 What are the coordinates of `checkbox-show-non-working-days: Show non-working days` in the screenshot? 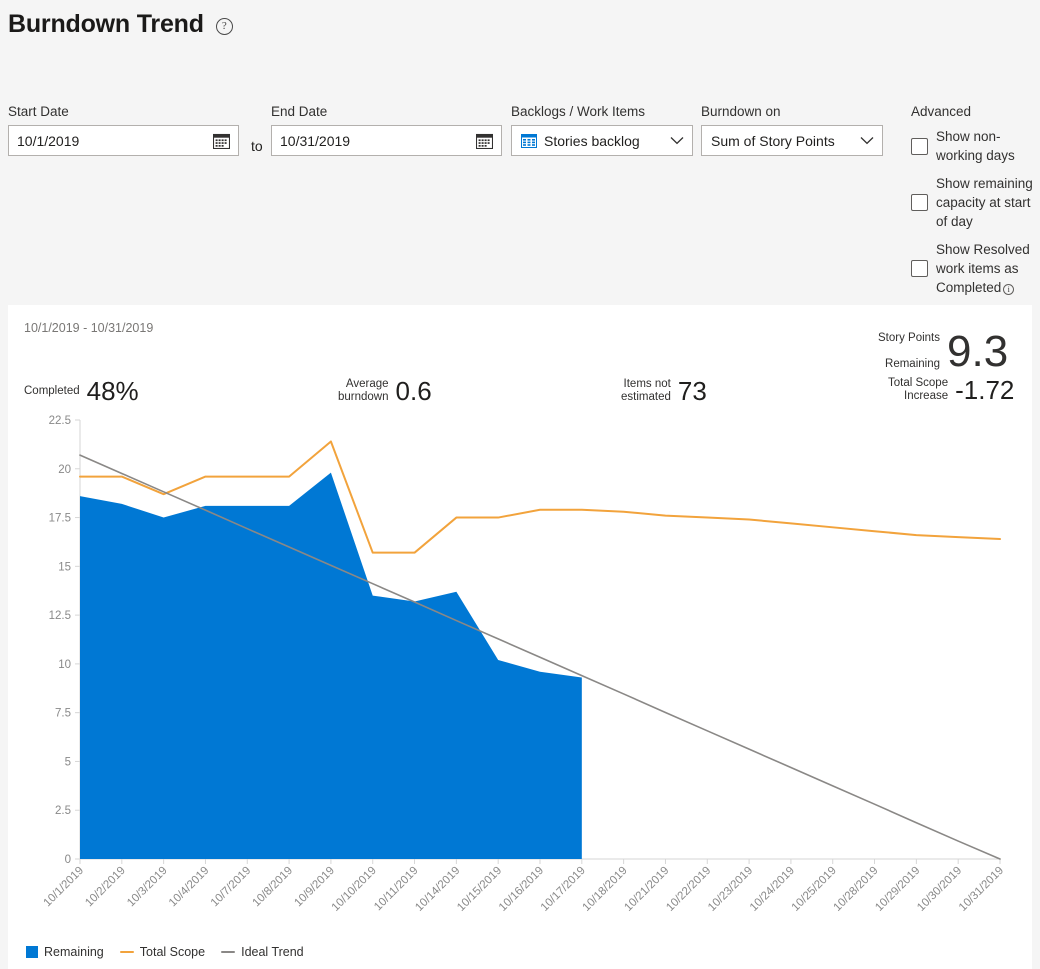 It's located at (975, 146).